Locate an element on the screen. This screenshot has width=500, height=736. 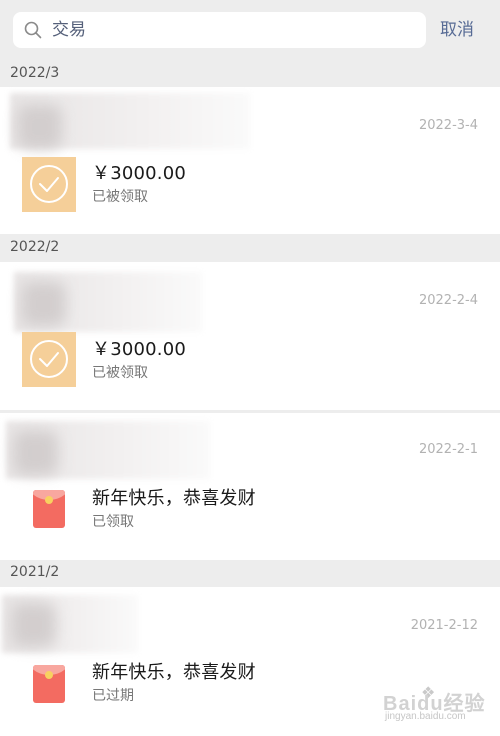
watermark: ❖ Baidu经验 jingyan.baidu.com is located at coordinates (439, 705).